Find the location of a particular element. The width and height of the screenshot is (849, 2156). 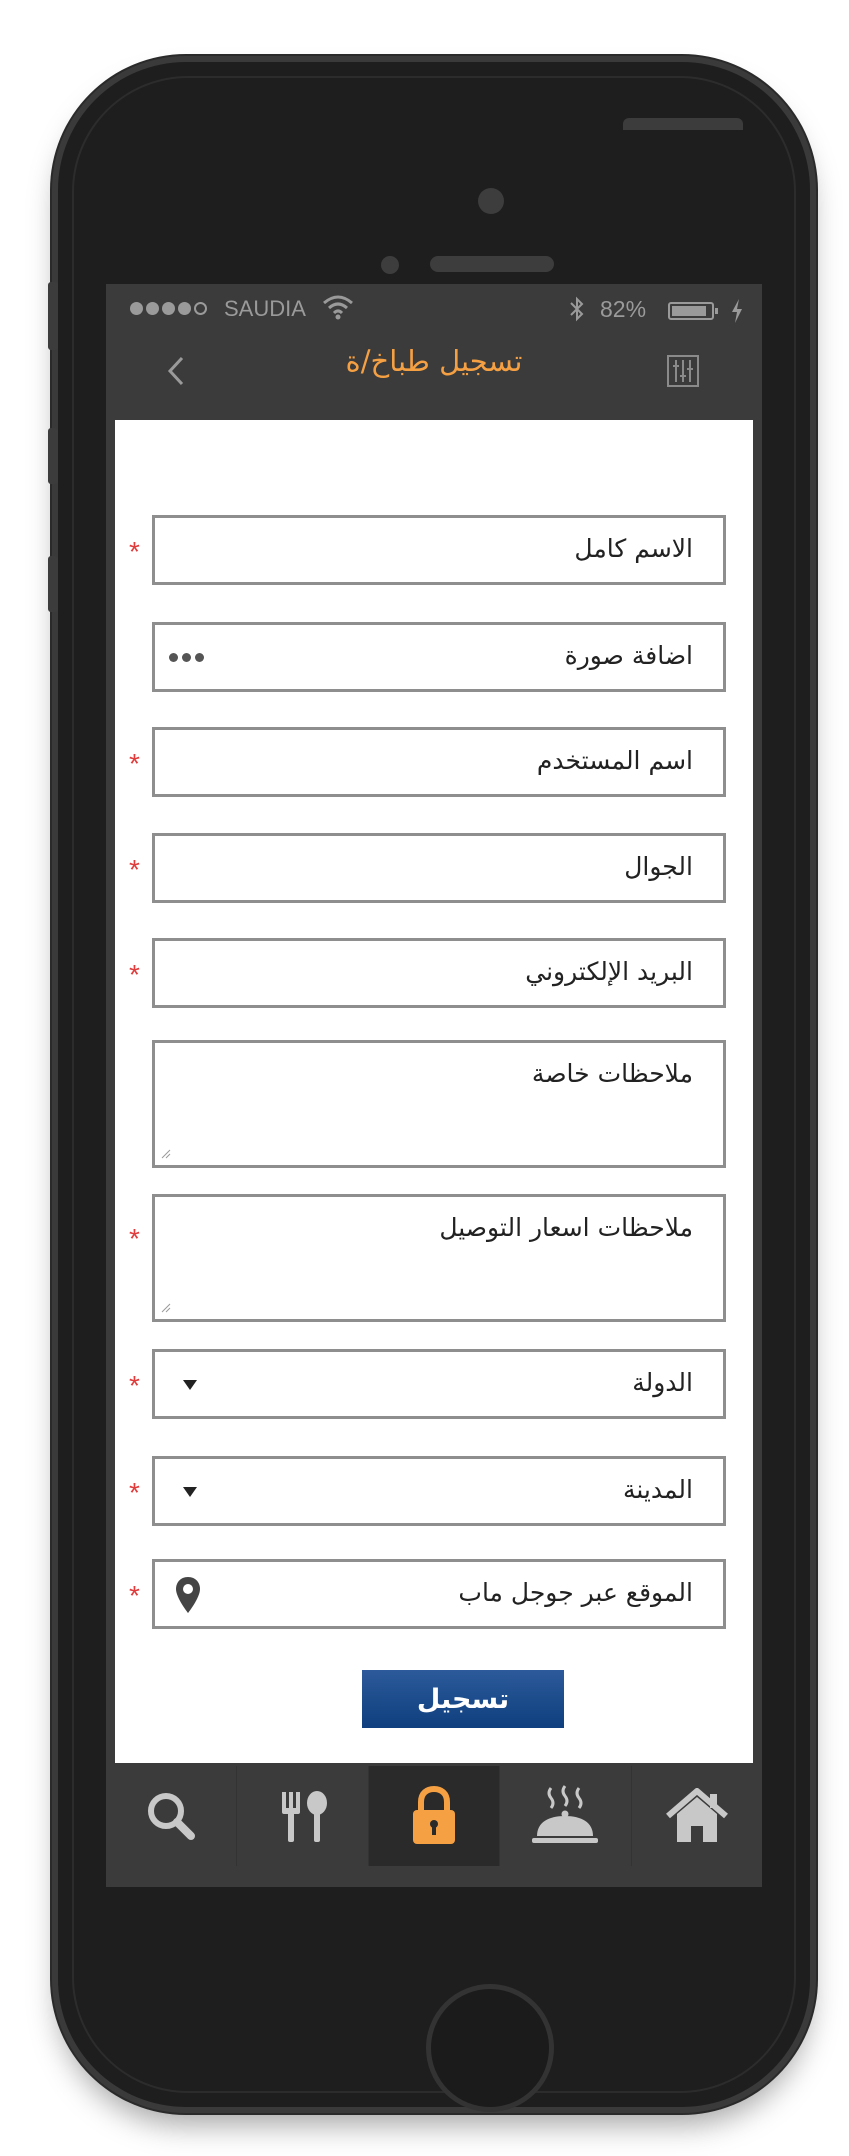

username-field: اسم المستخدم is located at coordinates (439, 762).